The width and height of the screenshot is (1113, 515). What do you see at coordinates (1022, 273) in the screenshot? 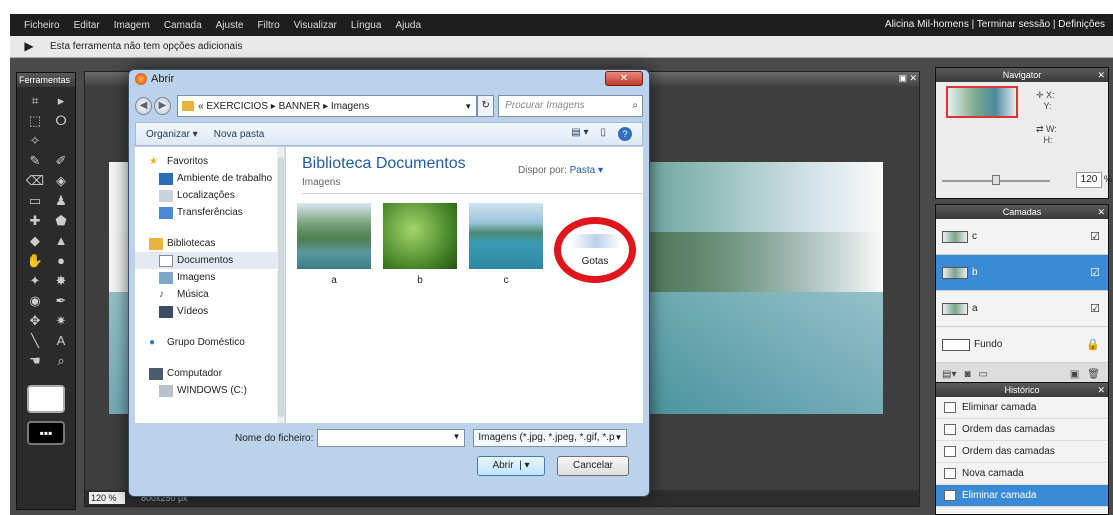
I see `layer-row: b ☑` at bounding box center [1022, 273].